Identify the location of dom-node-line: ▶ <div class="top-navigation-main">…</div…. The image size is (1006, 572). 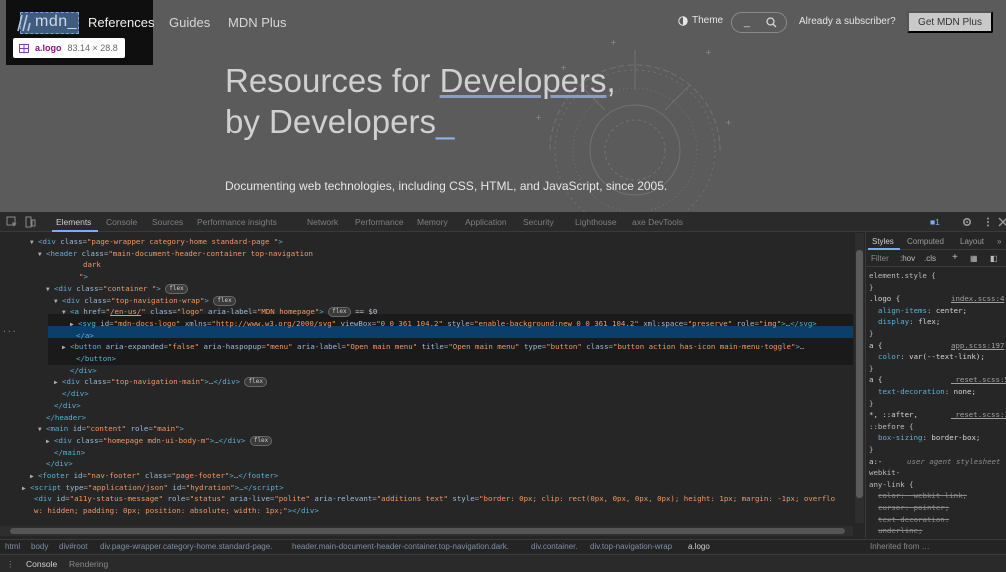
(160, 382).